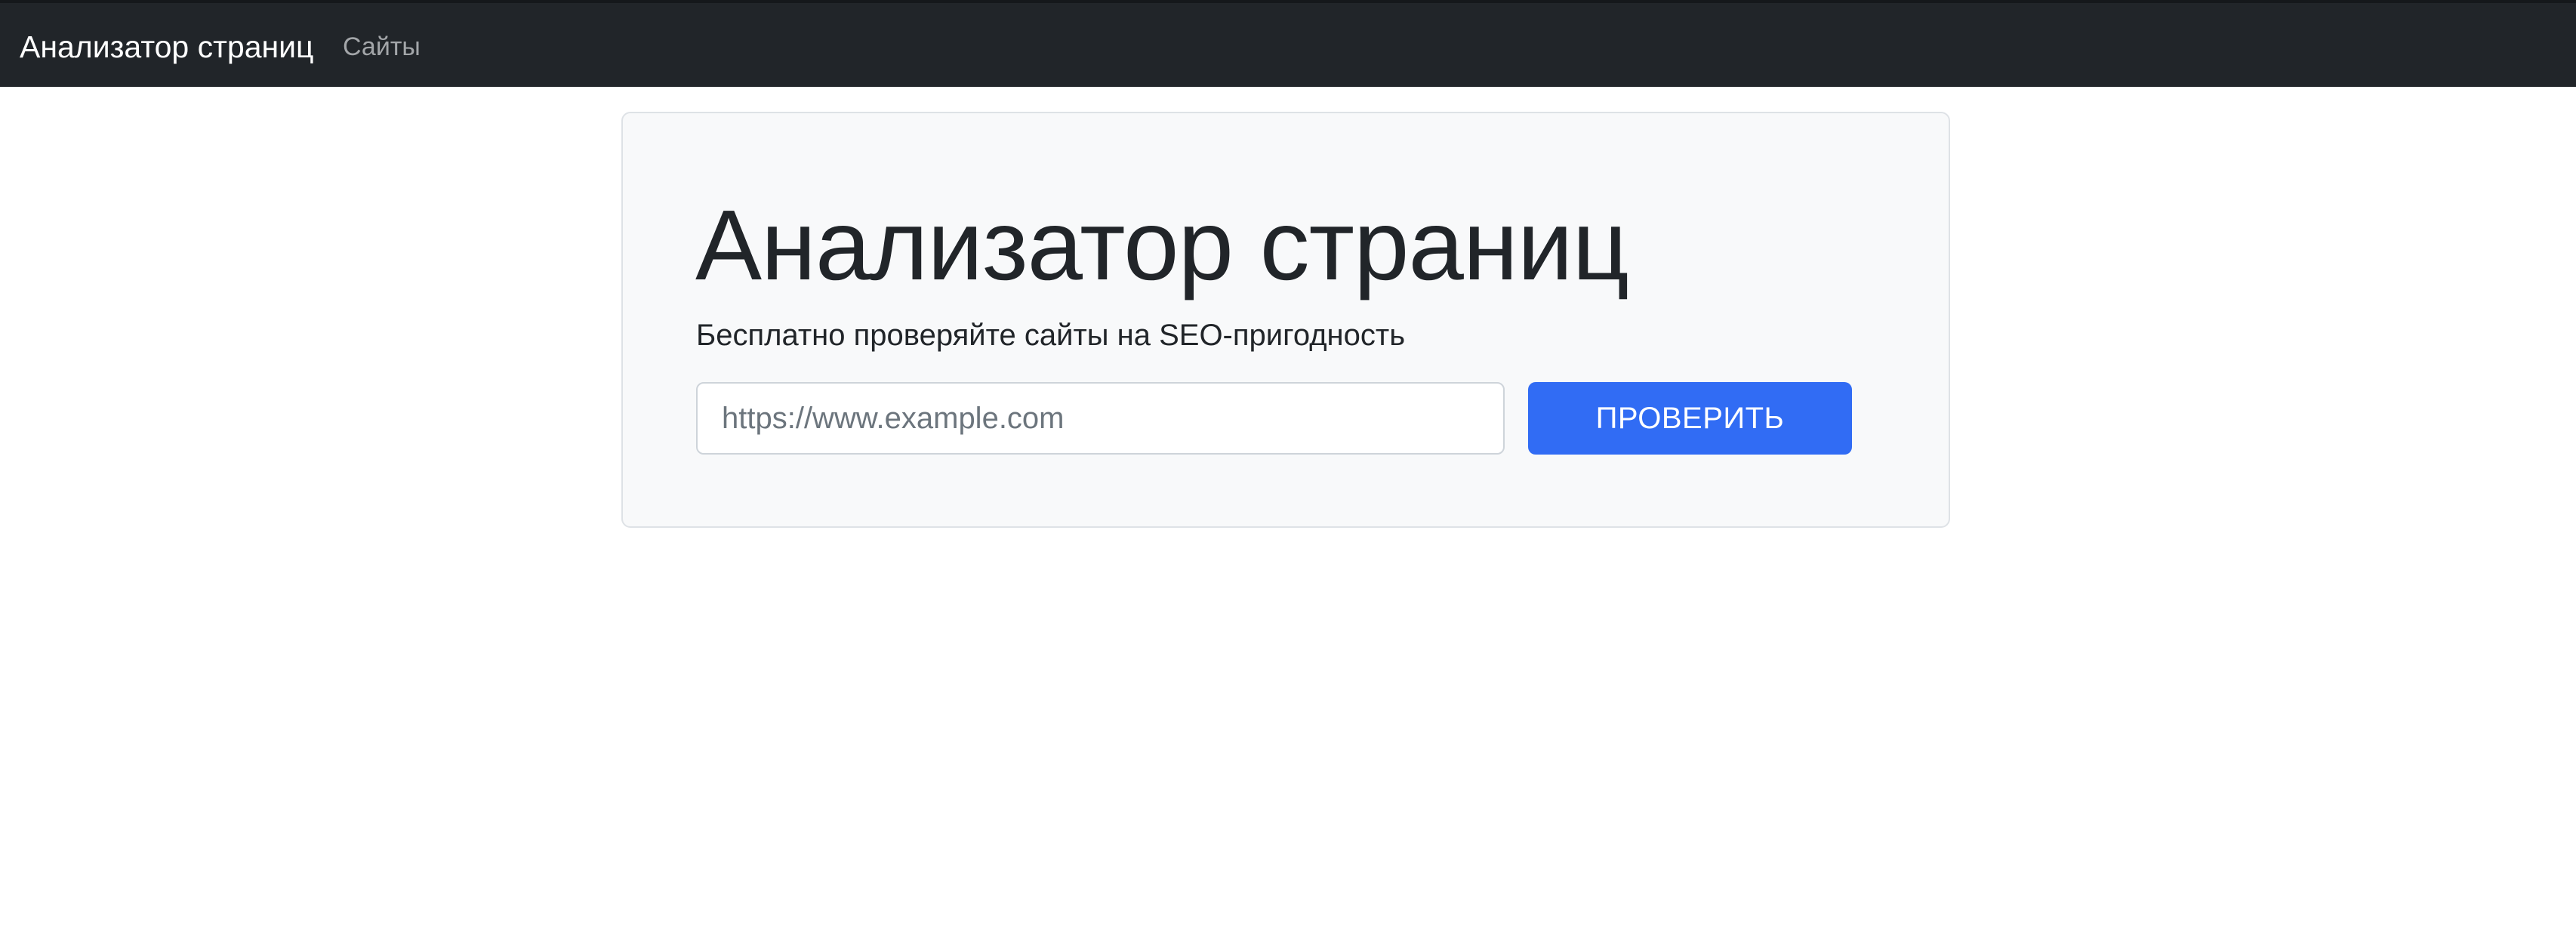 The width and height of the screenshot is (2576, 928). I want to click on nav-link-sites: Сайты, so click(382, 47).